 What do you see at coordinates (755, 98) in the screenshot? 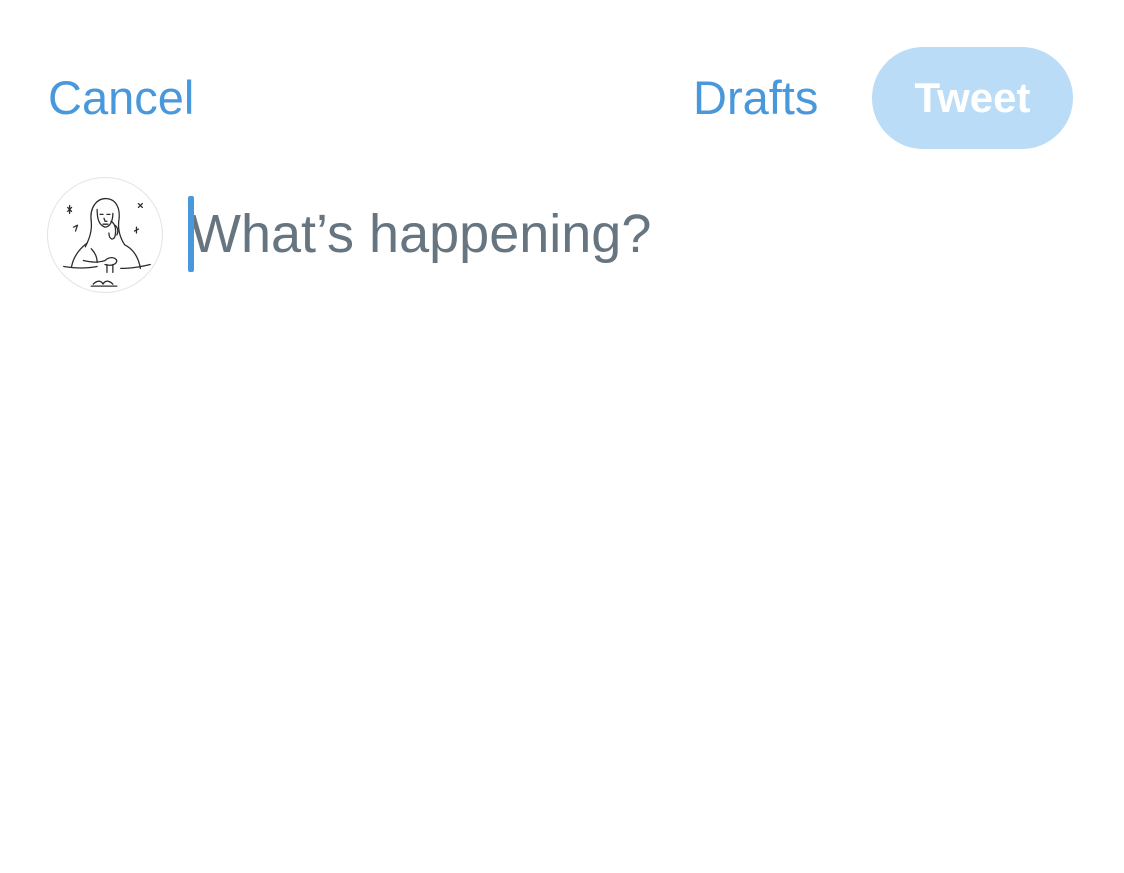
I see `drafts-button: Drafts` at bounding box center [755, 98].